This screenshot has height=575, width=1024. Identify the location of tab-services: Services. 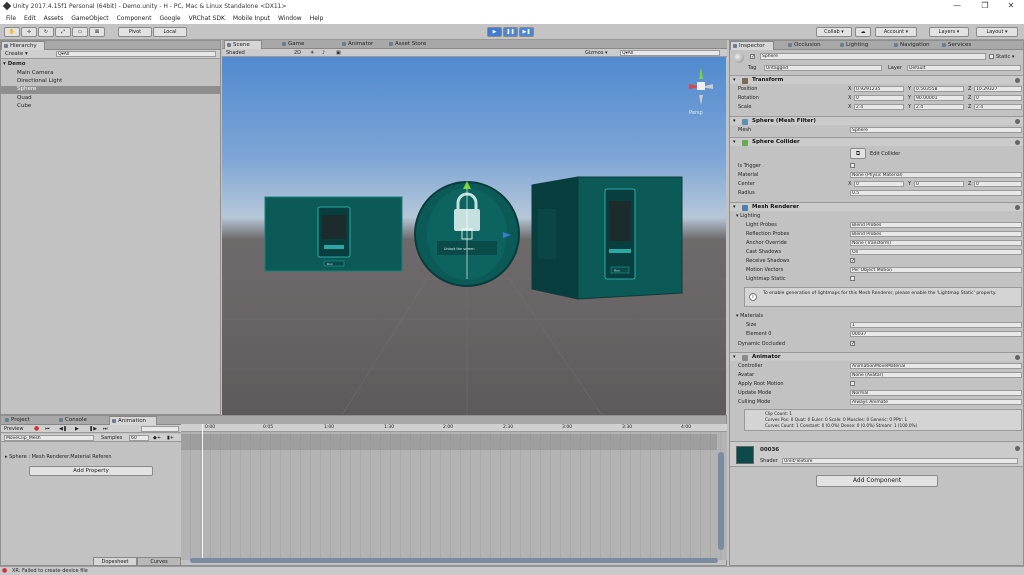
(960, 45).